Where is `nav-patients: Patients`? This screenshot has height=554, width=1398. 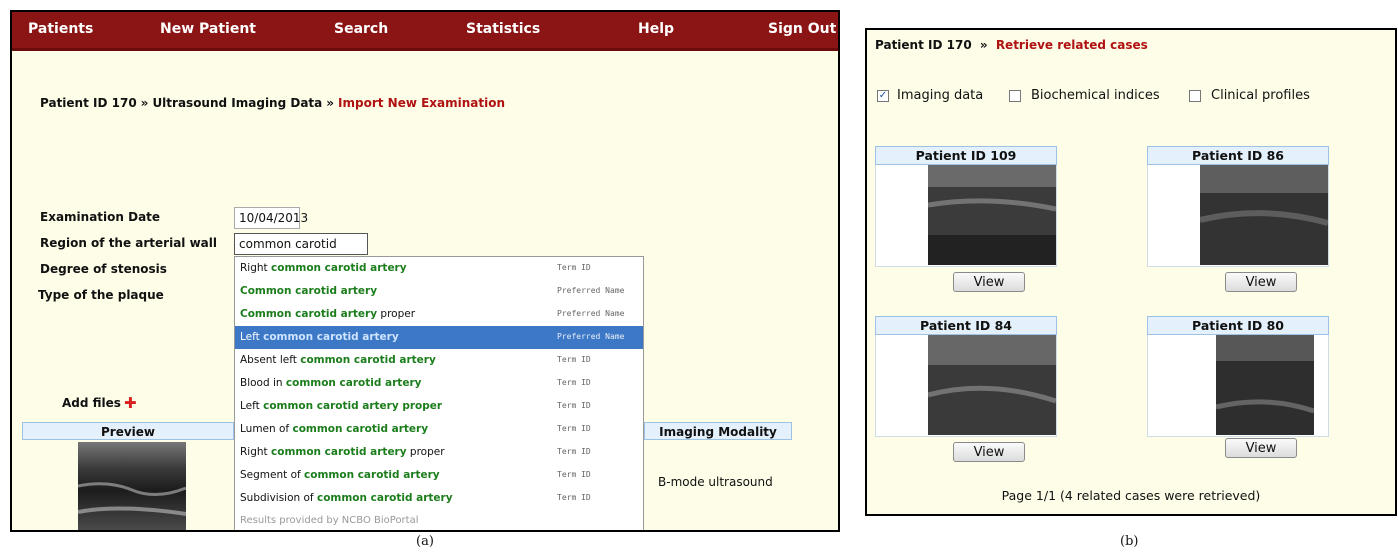
nav-patients: Patients is located at coordinates (60, 29).